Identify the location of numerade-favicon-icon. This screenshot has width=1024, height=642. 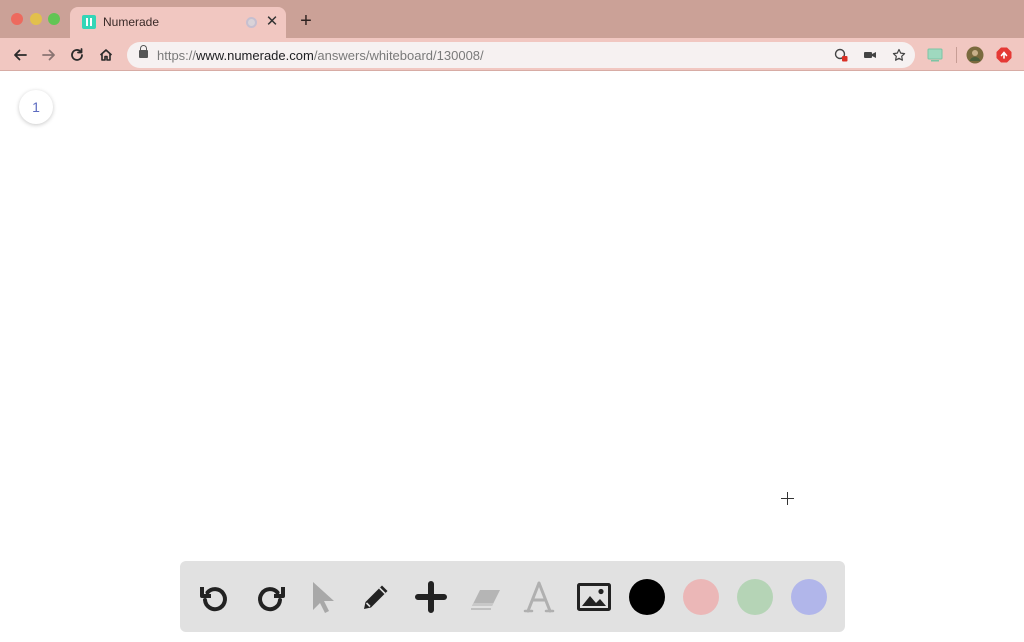
(89, 22).